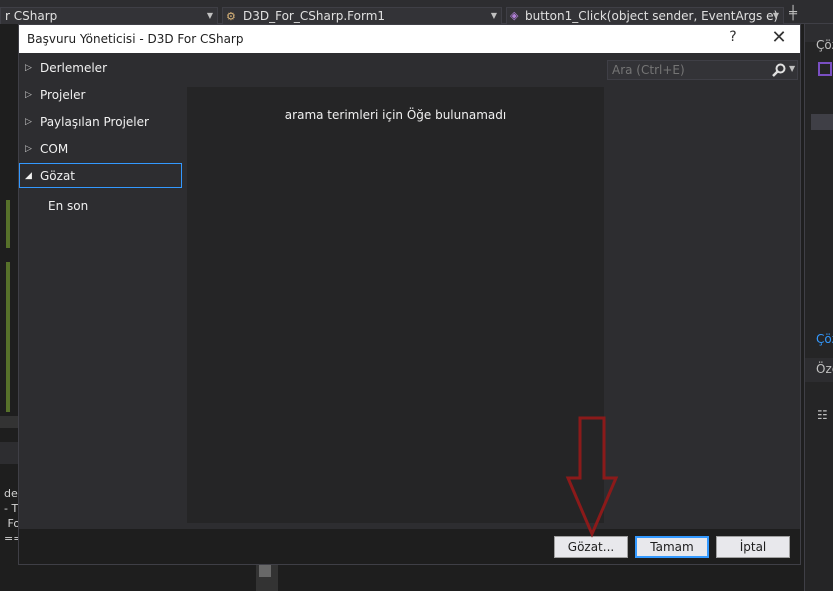 The height and width of the screenshot is (591, 833). Describe the element at coordinates (753, 547) in the screenshot. I see `cancel-button: İptal` at that location.